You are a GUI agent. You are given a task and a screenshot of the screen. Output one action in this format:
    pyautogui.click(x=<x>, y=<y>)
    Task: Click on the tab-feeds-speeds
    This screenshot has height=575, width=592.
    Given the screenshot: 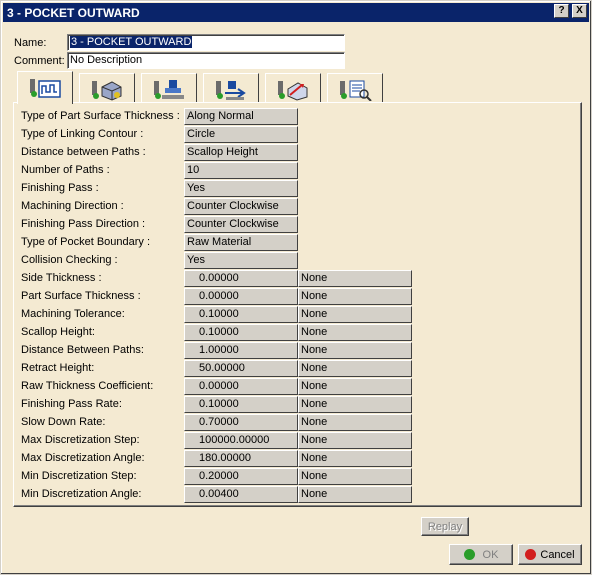 What is the action you would take?
    pyautogui.click(x=231, y=87)
    